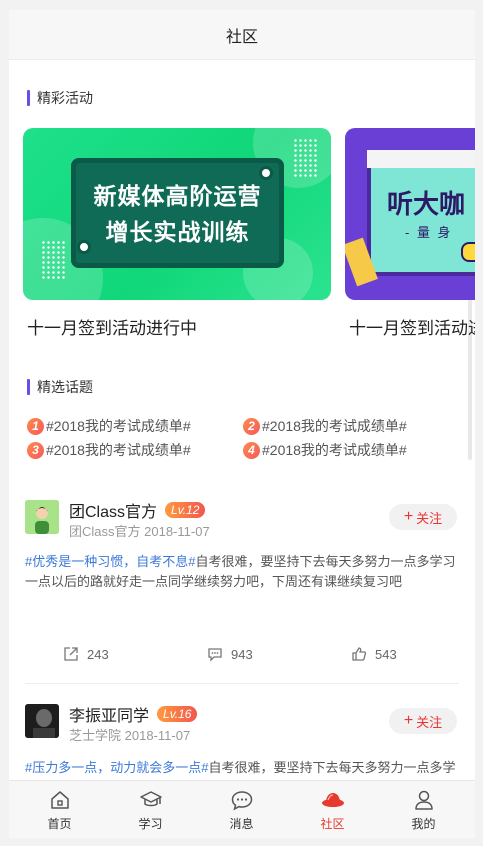  Describe the element at coordinates (109, 714) in the screenshot. I see `post-username: 李振亚同学` at that location.